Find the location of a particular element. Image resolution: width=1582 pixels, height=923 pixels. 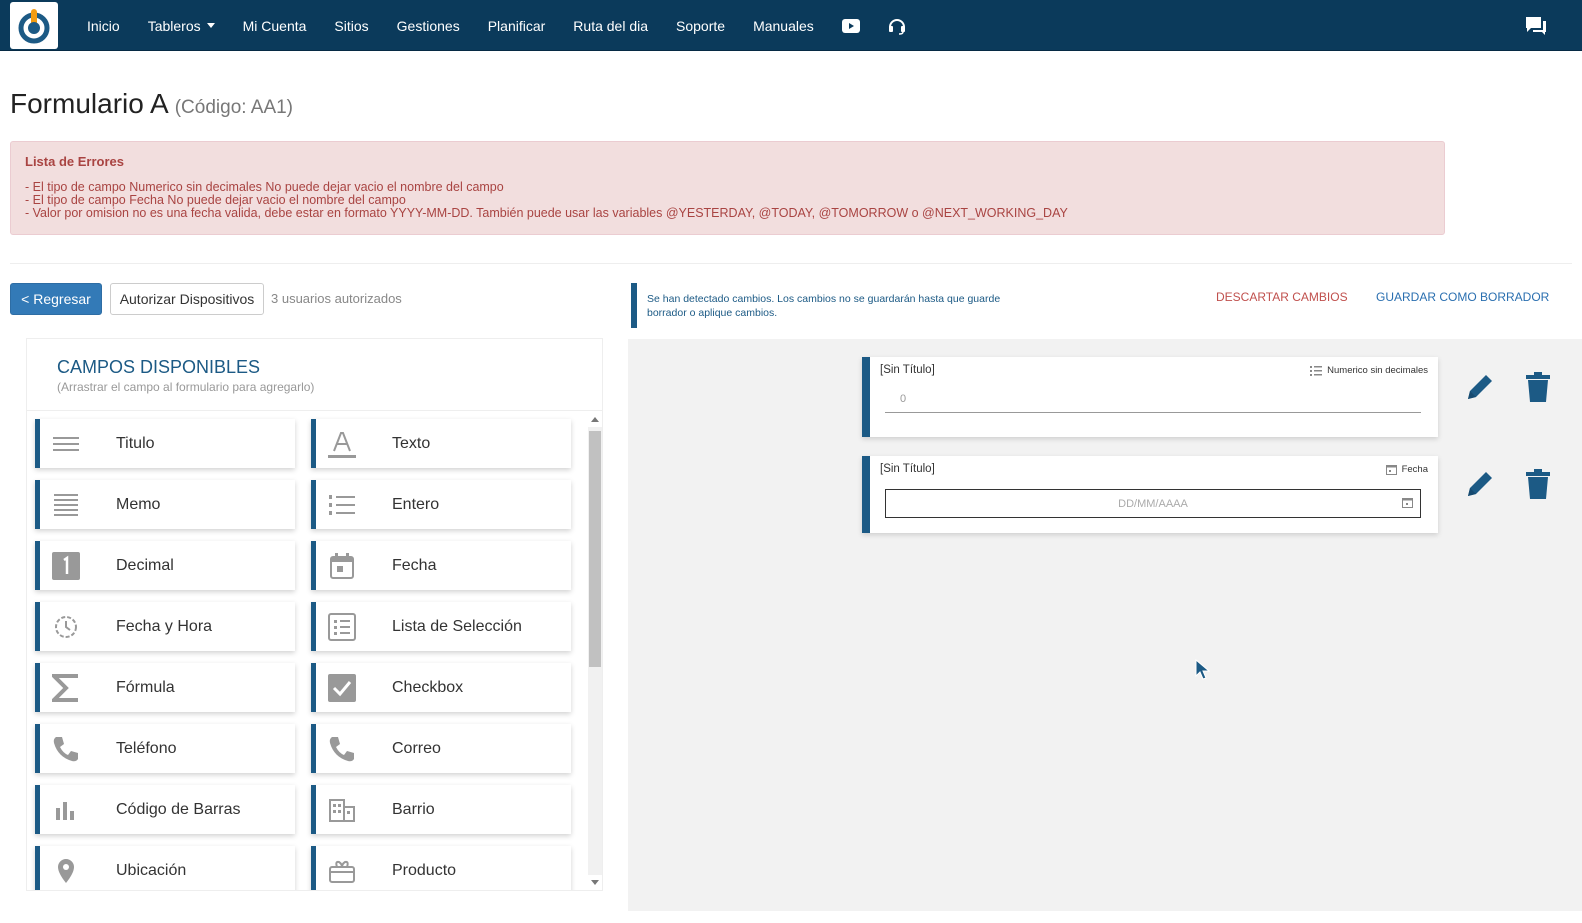

youtube-icon is located at coordinates (850, 25).